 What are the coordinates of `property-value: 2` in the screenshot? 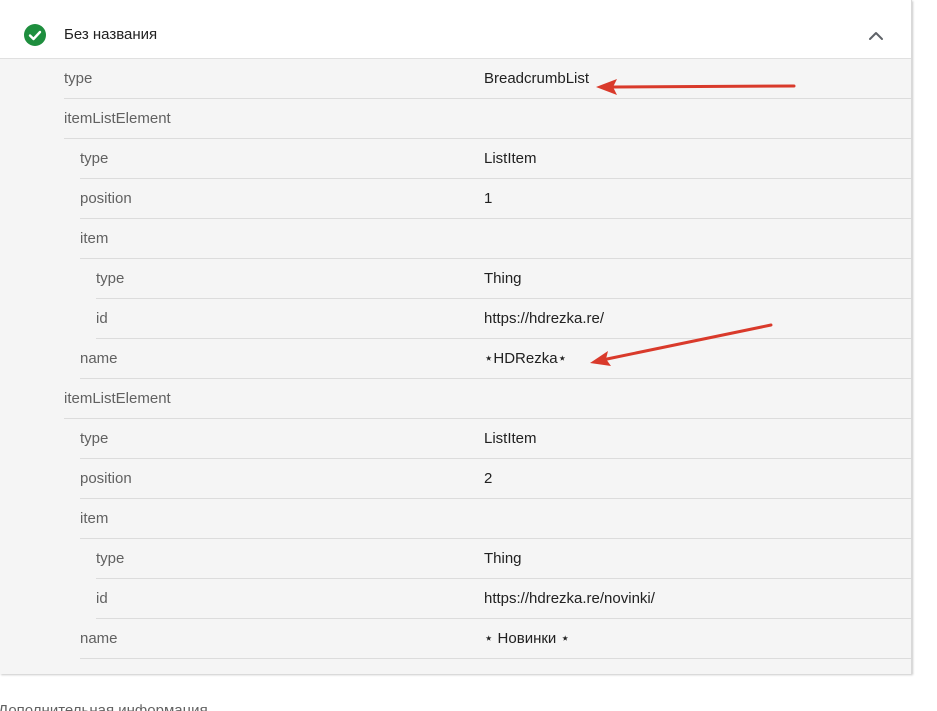 It's located at (488, 478).